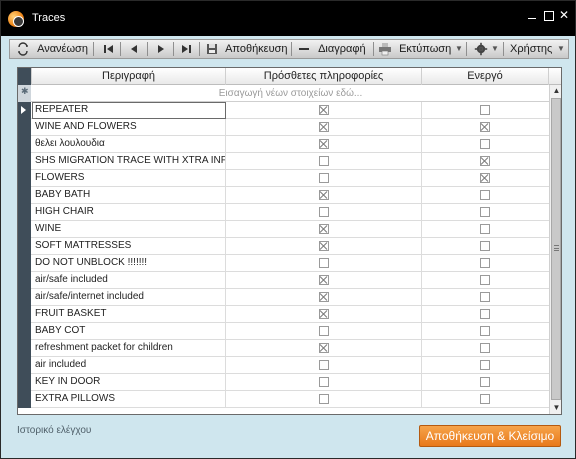  What do you see at coordinates (561, 49) in the screenshot?
I see `users-dropdown-icon: ▼` at bounding box center [561, 49].